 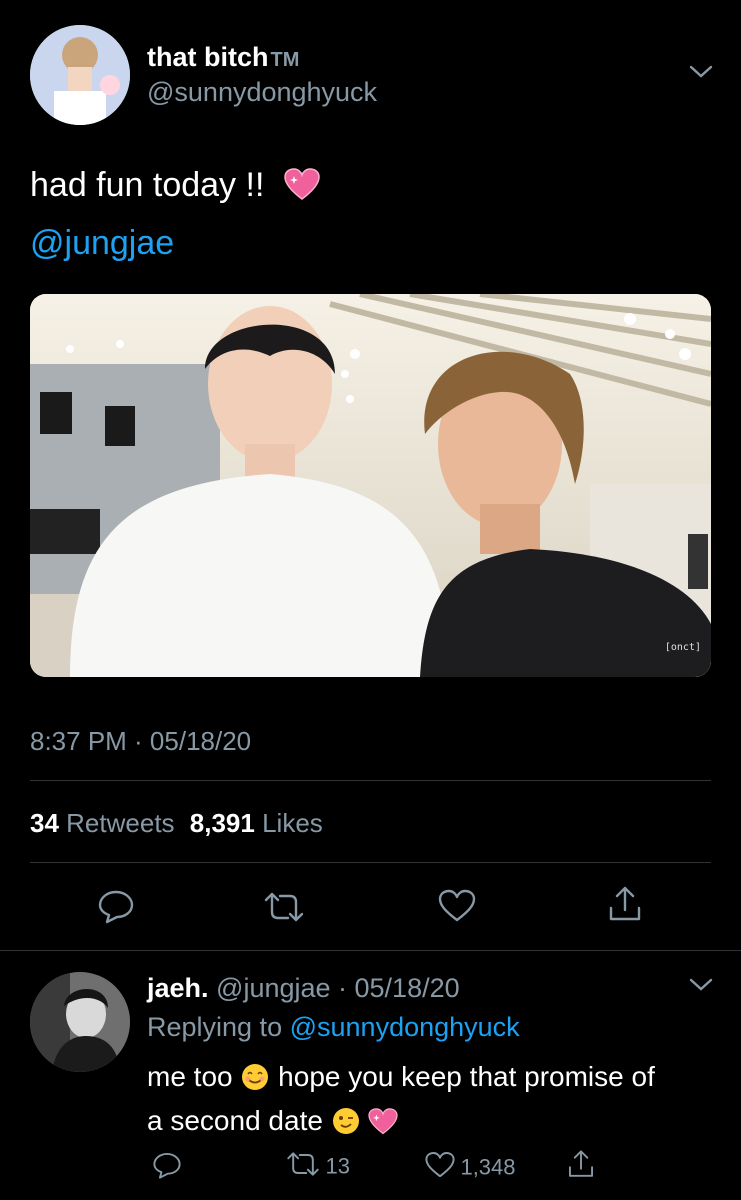 What do you see at coordinates (102, 243) in the screenshot?
I see `mention-link: @jungjae` at bounding box center [102, 243].